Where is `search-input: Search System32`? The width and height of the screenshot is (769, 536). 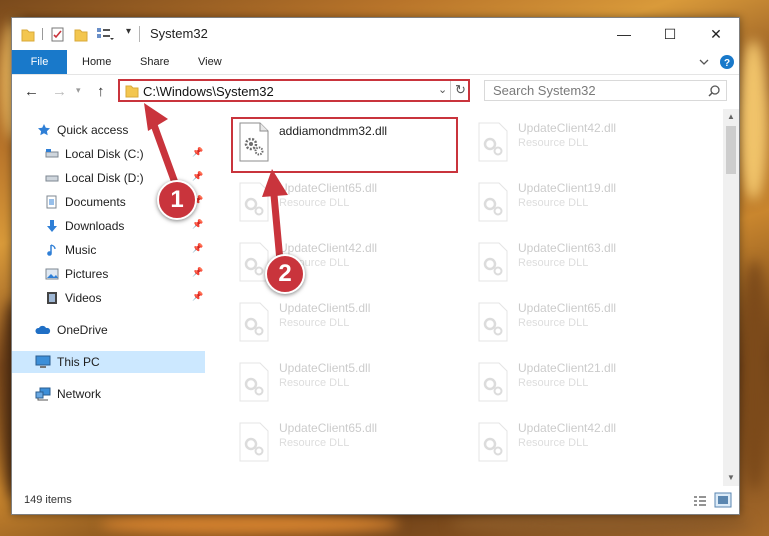 search-input: Search System32 is located at coordinates (605, 90).